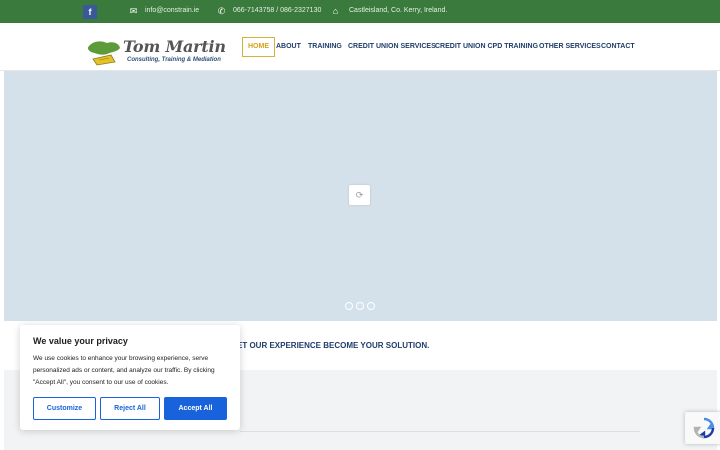 The height and width of the screenshot is (450, 720). What do you see at coordinates (392, 47) in the screenshot?
I see `nav-credit-union-services: CREDIT UNION SERVICES` at bounding box center [392, 47].